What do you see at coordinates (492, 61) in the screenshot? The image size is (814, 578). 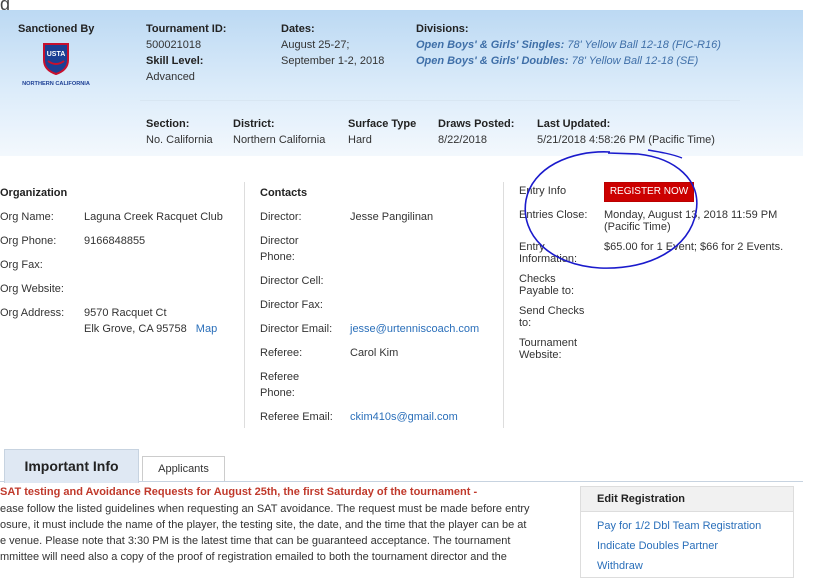 I see `division-doubles-link: Open Boys' & Girls' Doubles:` at bounding box center [492, 61].